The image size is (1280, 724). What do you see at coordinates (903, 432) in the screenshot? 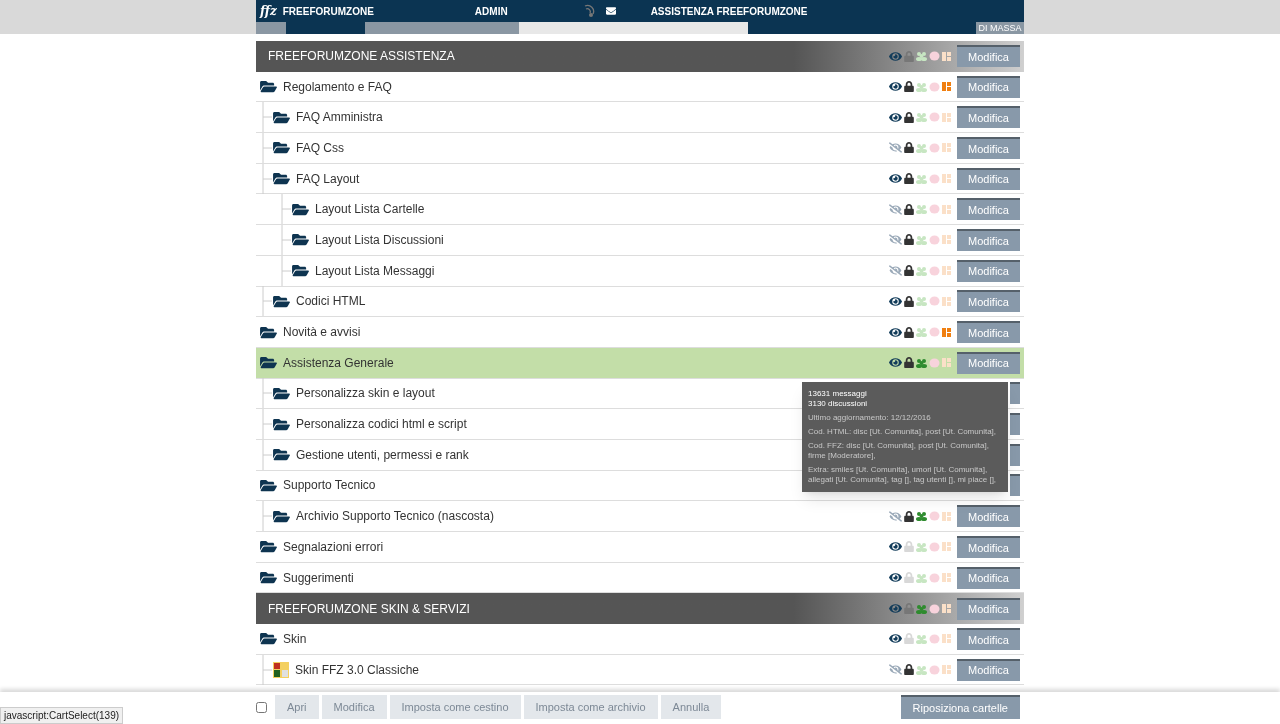
I see `tooltip-detail: Cod. HTML: disc [Ut. Comunita], post [Ut. Comunita],` at bounding box center [903, 432].